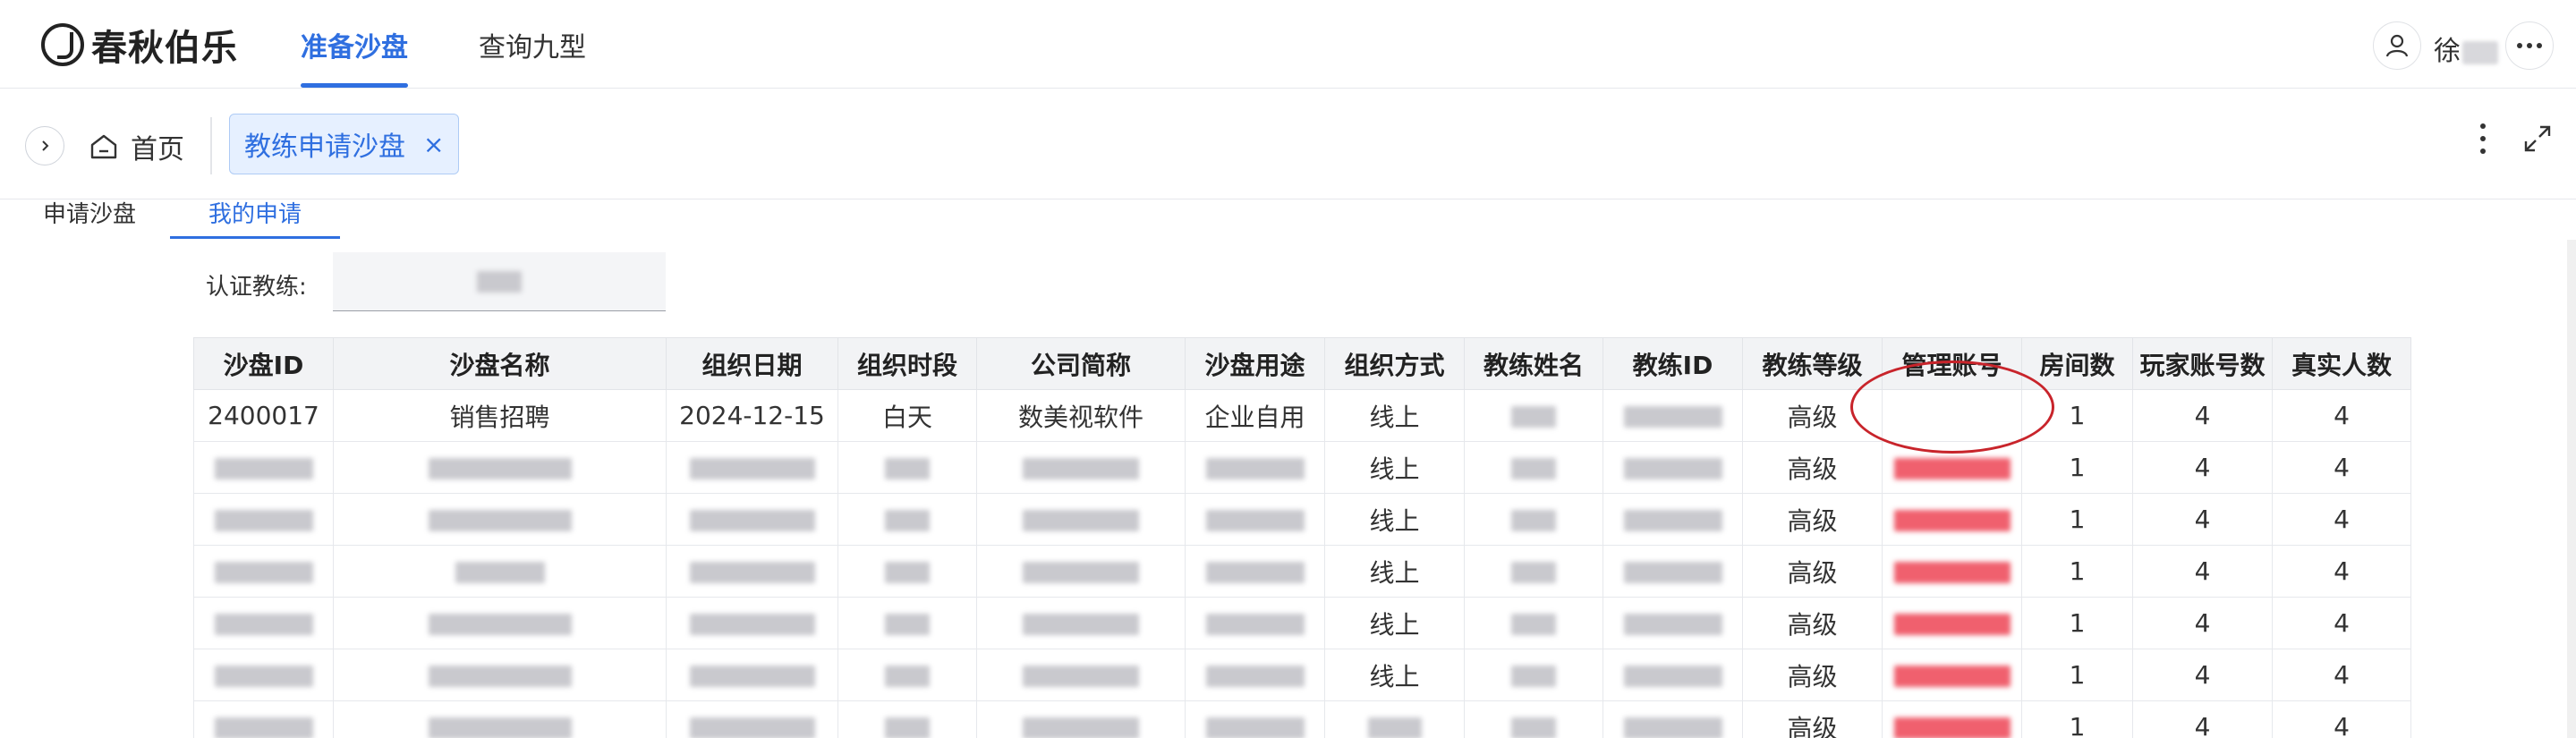 The height and width of the screenshot is (738, 2576). Describe the element at coordinates (1952, 407) in the screenshot. I see `annotation-circle` at that location.